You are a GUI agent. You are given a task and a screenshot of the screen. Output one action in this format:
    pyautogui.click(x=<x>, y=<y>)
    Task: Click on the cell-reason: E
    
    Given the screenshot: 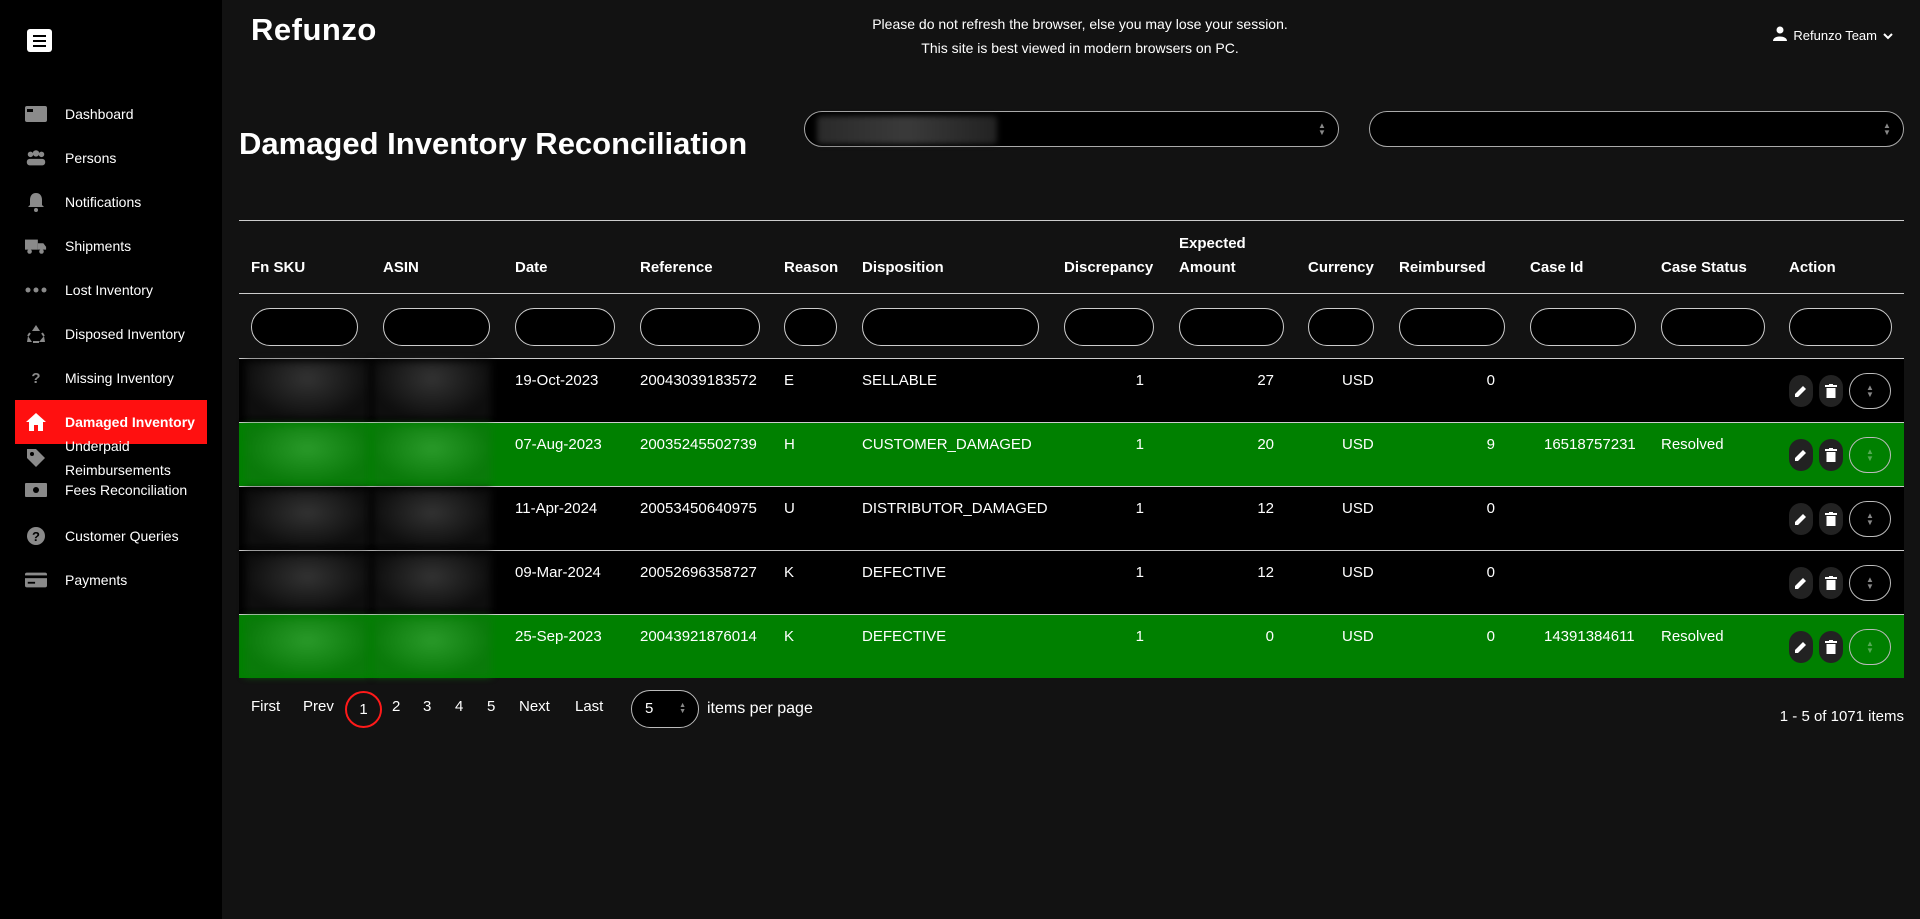 What is the action you would take?
    pyautogui.click(x=789, y=380)
    